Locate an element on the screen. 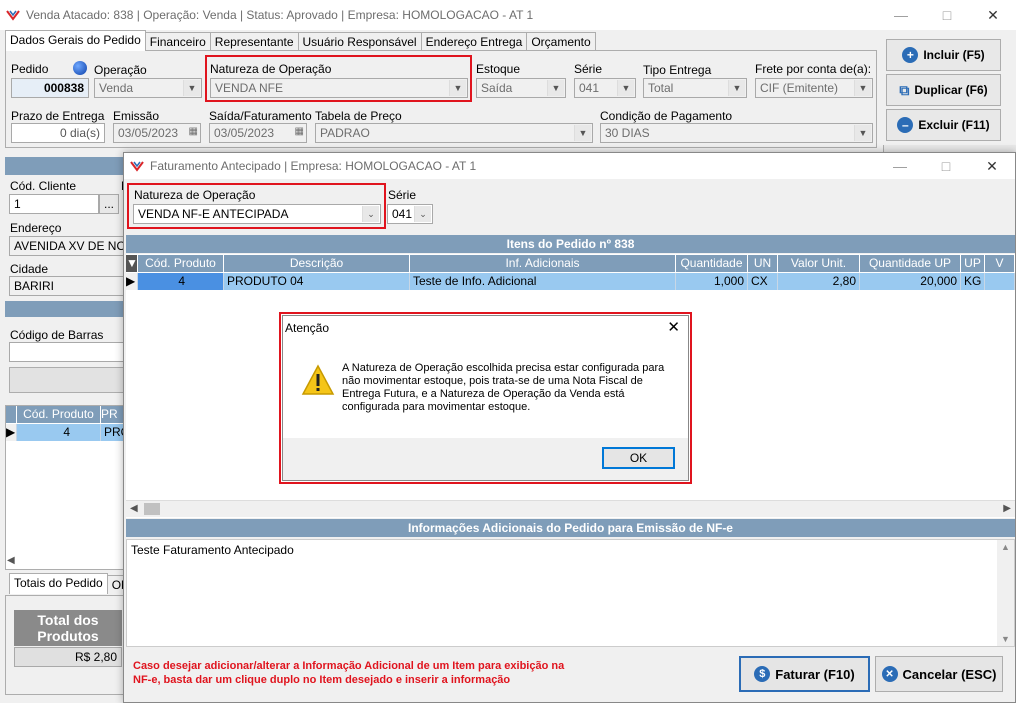 This screenshot has height=703, width=1016. cell-quantidade: 1,000 is located at coordinates (712, 281).